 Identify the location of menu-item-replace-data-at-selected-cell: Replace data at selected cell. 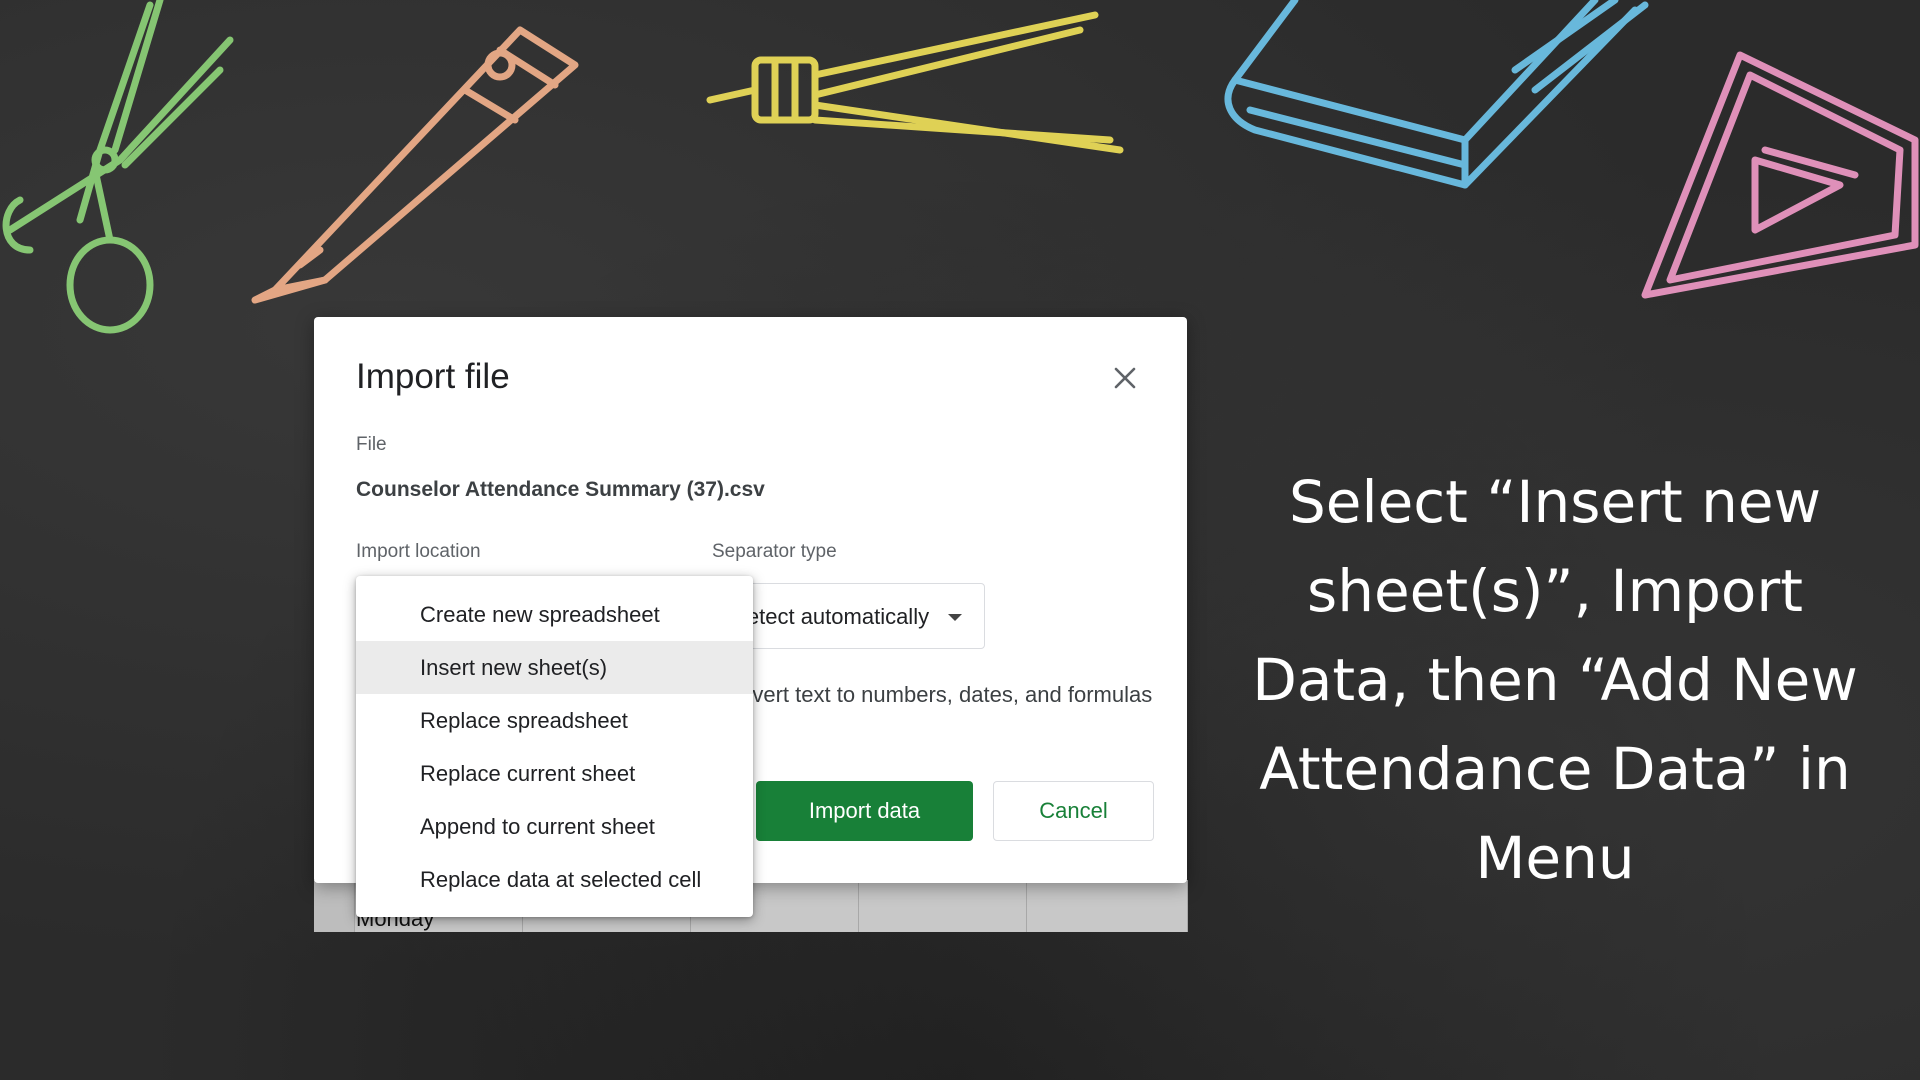
(554, 879).